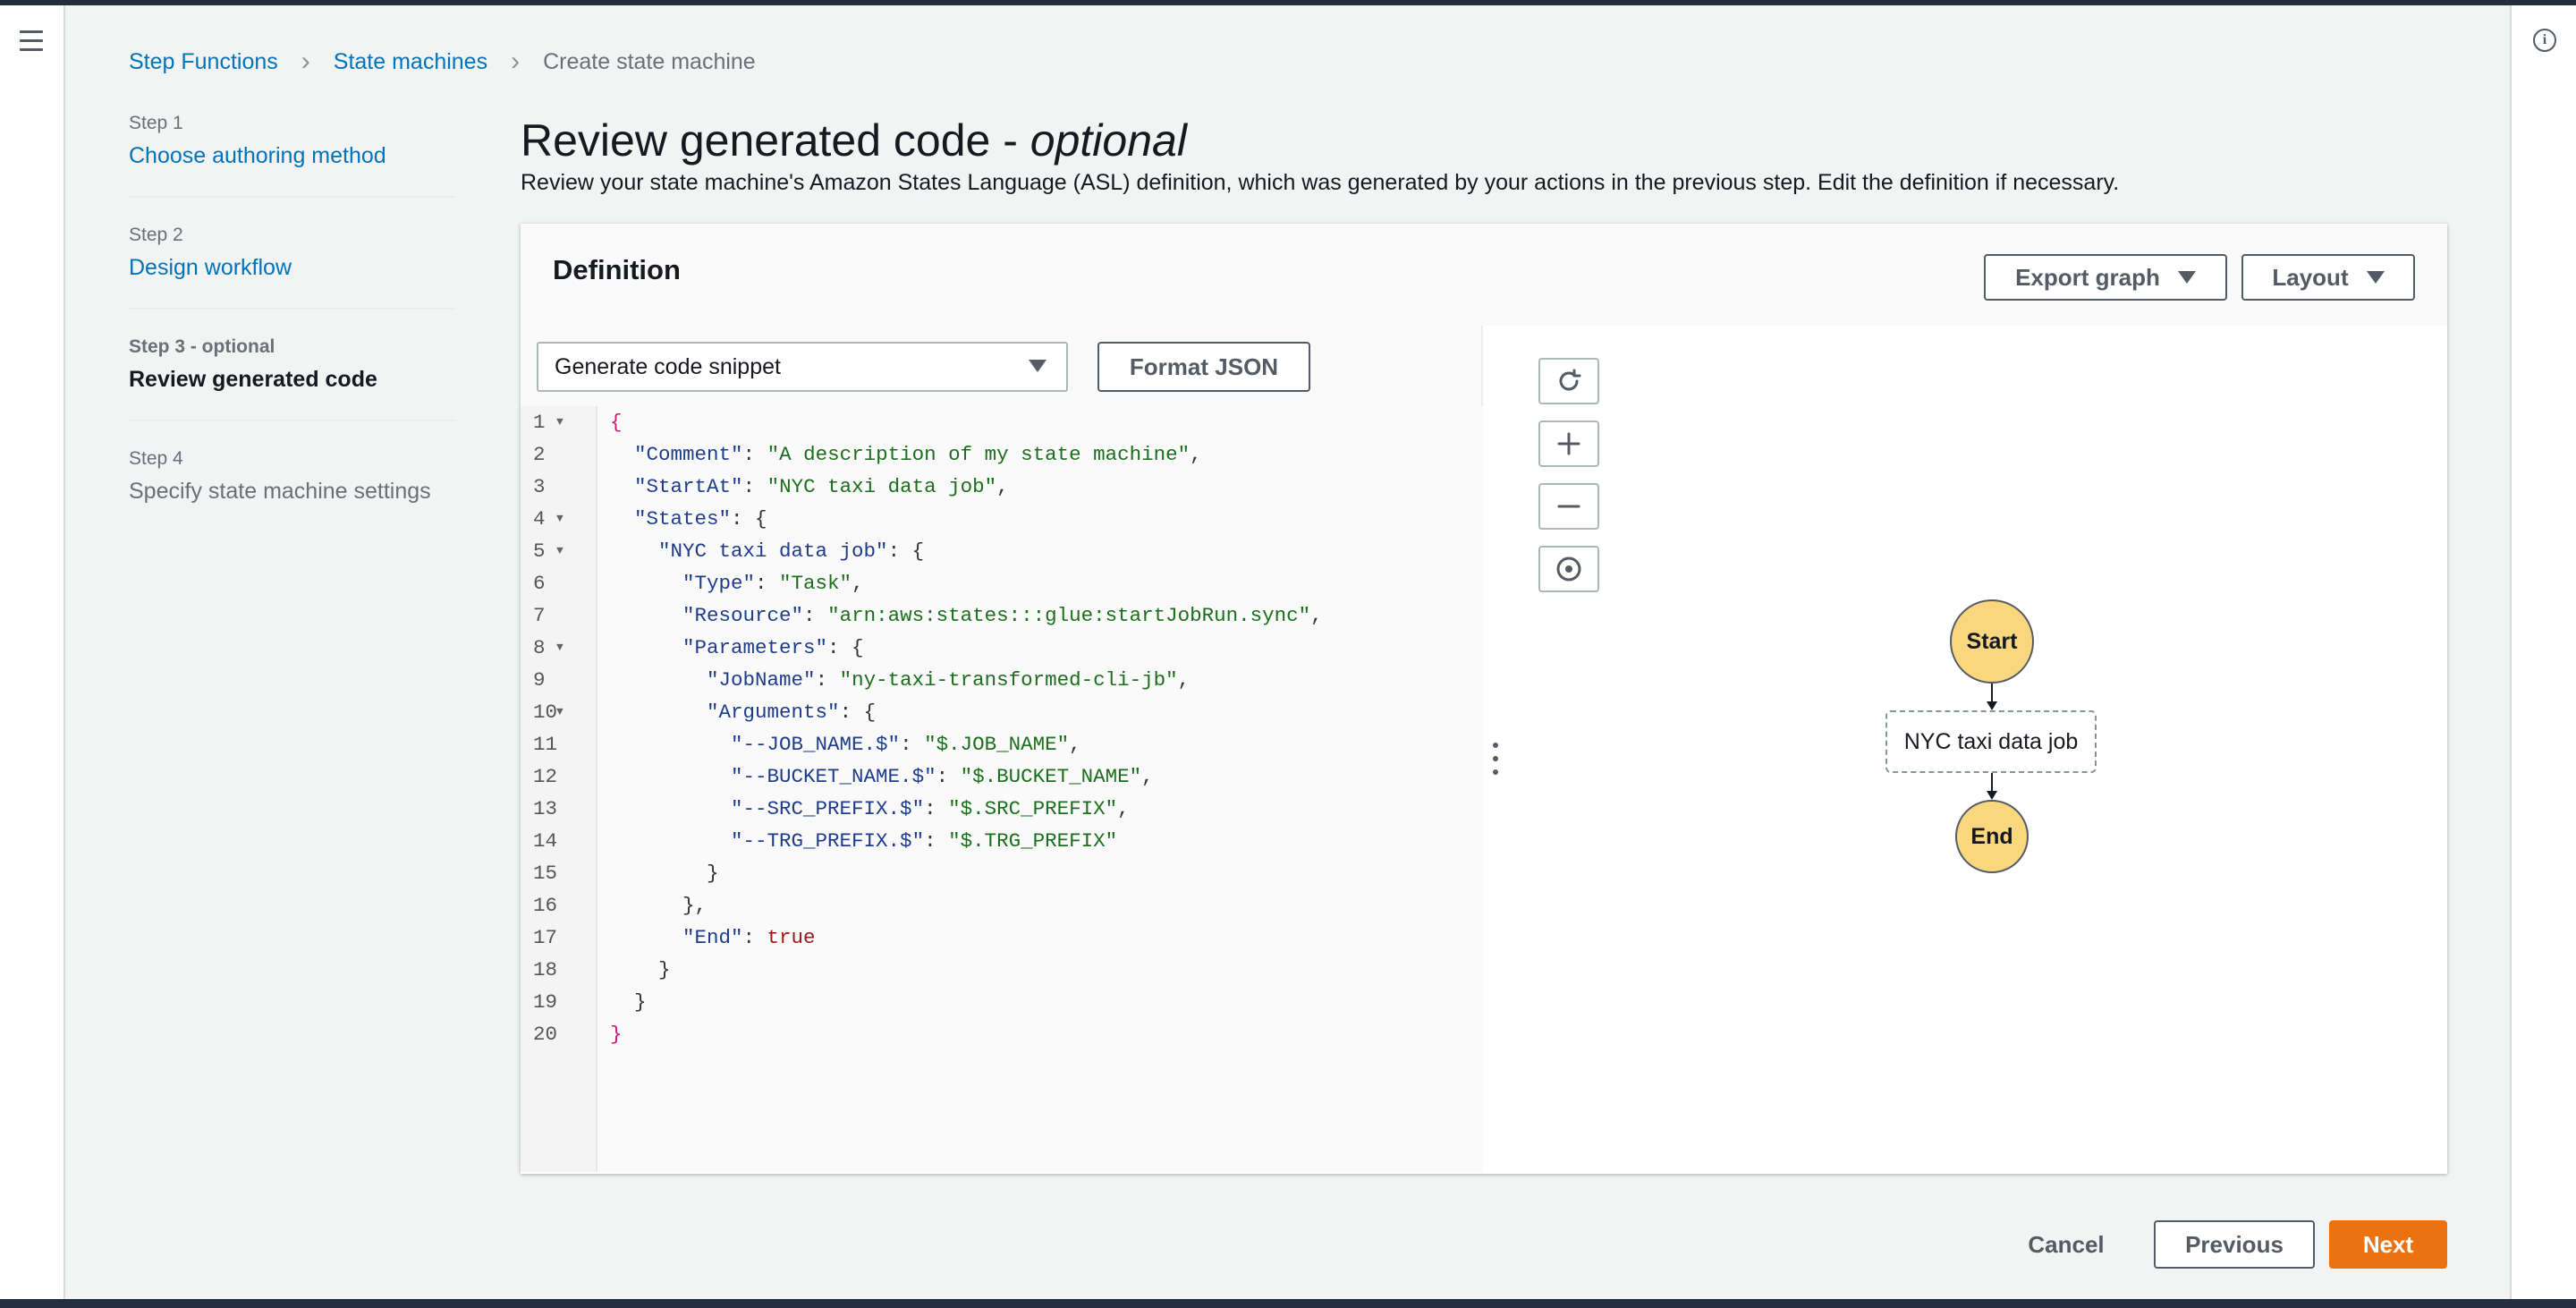 This screenshot has width=2576, height=1308. I want to click on info-icon: i, so click(2544, 40).